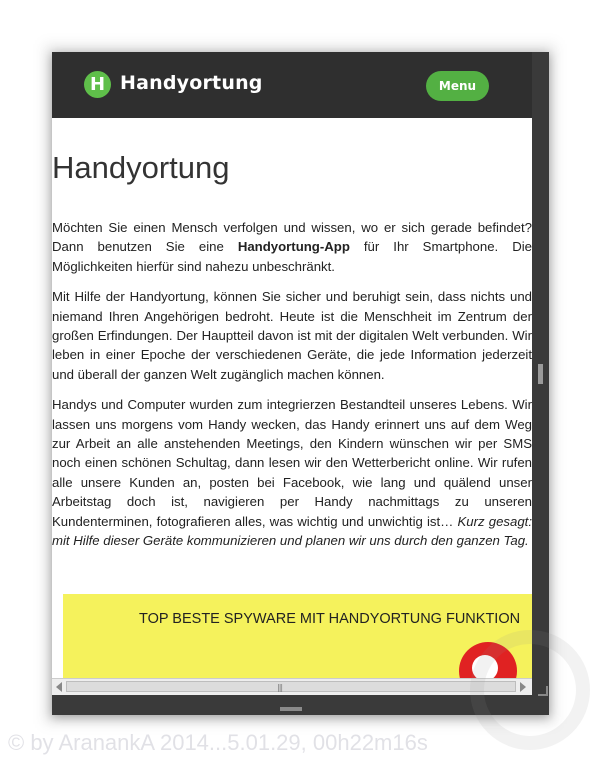 The width and height of the screenshot is (601, 766). I want to click on horizontal-scroll-thumb: |||, so click(291, 686).